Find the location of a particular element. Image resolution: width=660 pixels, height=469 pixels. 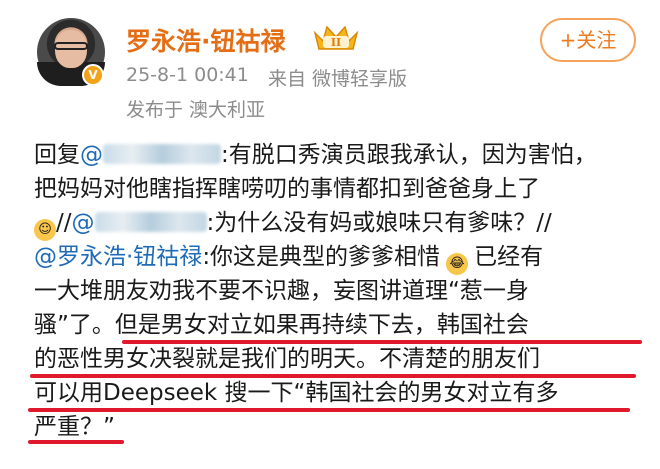

highlighted-text: 的恶性男女决裂就是我们的明天。不清楚的朋友们 is located at coordinates (287, 359).